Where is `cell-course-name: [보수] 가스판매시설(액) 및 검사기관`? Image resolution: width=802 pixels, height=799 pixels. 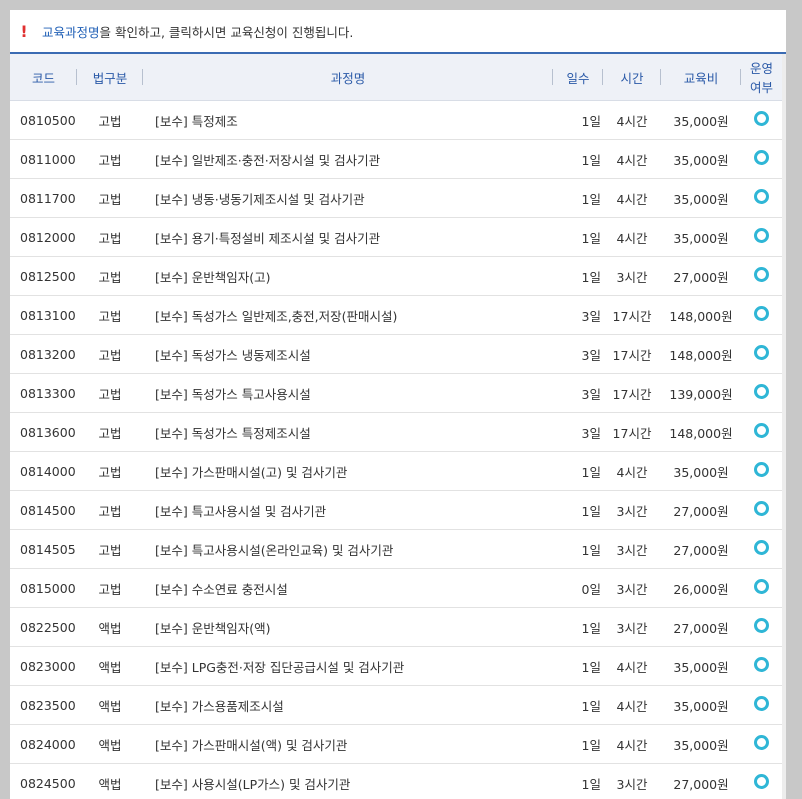 cell-course-name: [보수] 가스판매시설(액) 및 검사기관 is located at coordinates (348, 744).